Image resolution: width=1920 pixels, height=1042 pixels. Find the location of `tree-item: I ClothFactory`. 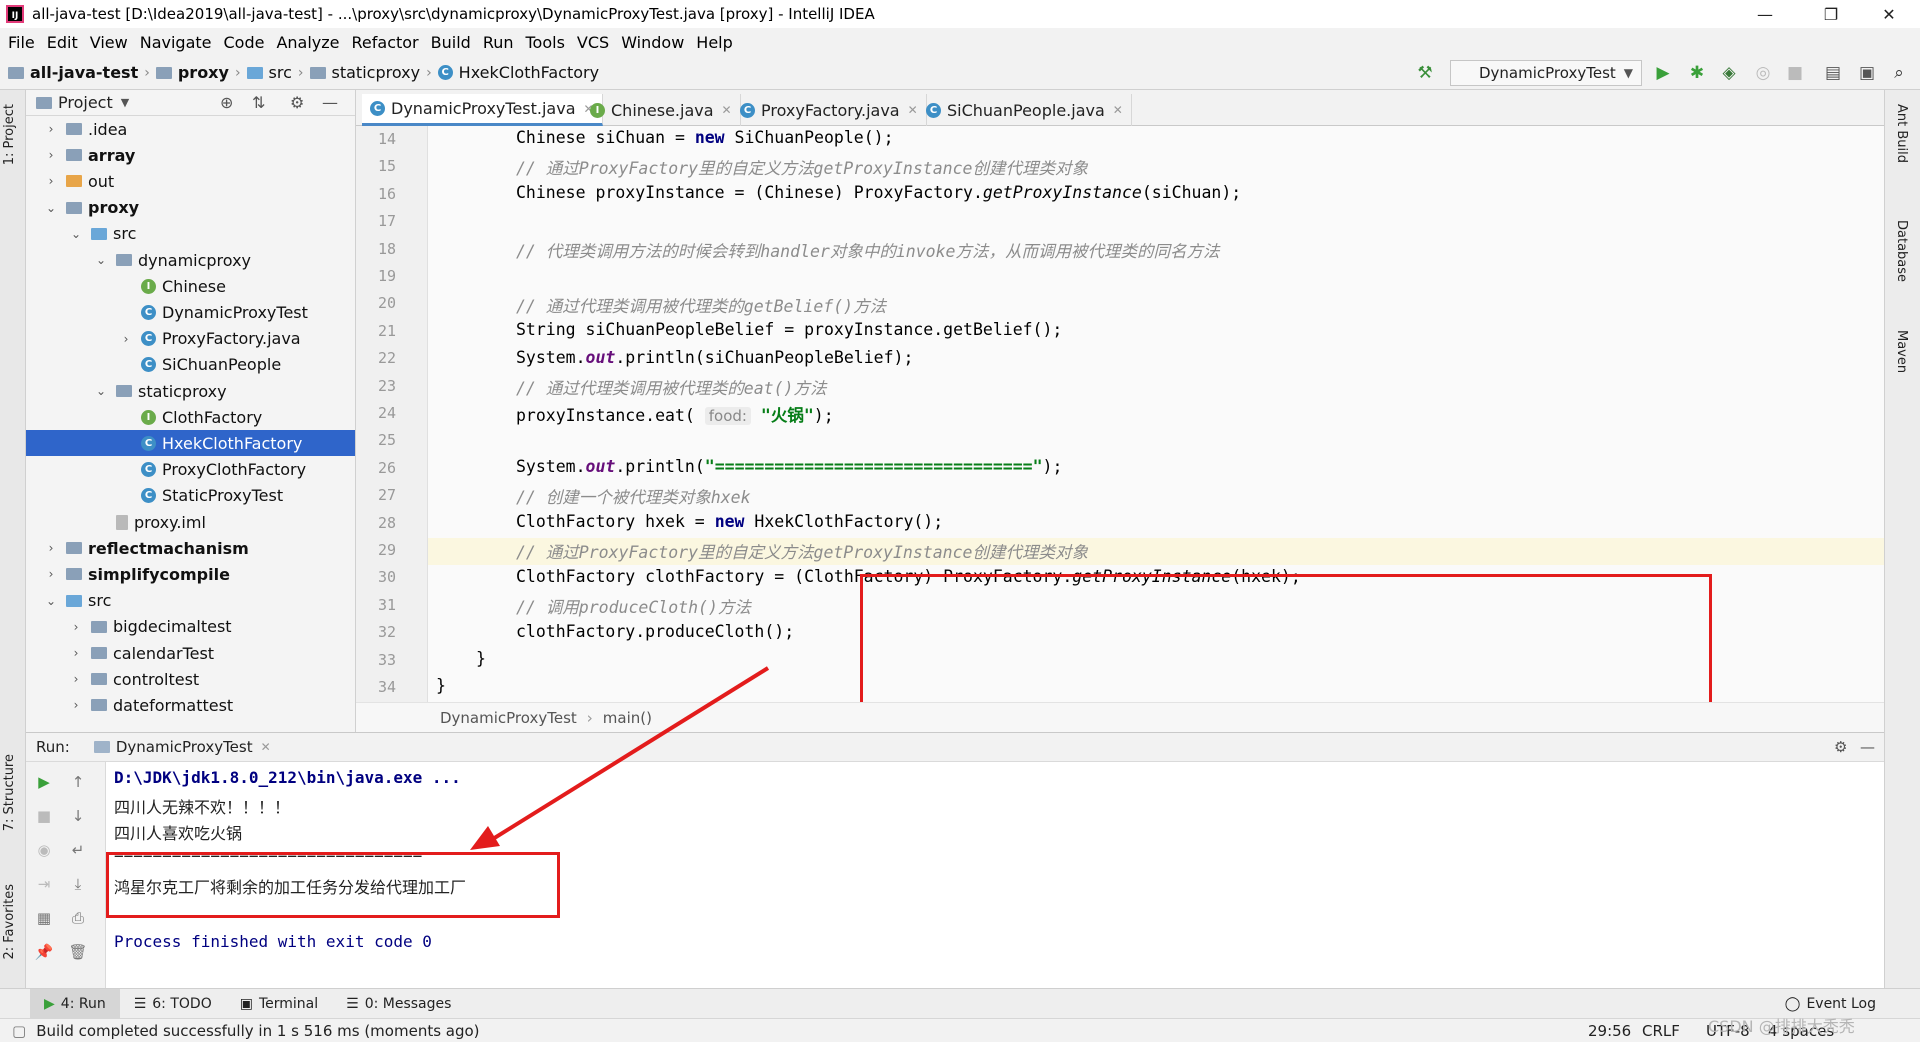

tree-item: I ClothFactory is located at coordinates (190, 417).